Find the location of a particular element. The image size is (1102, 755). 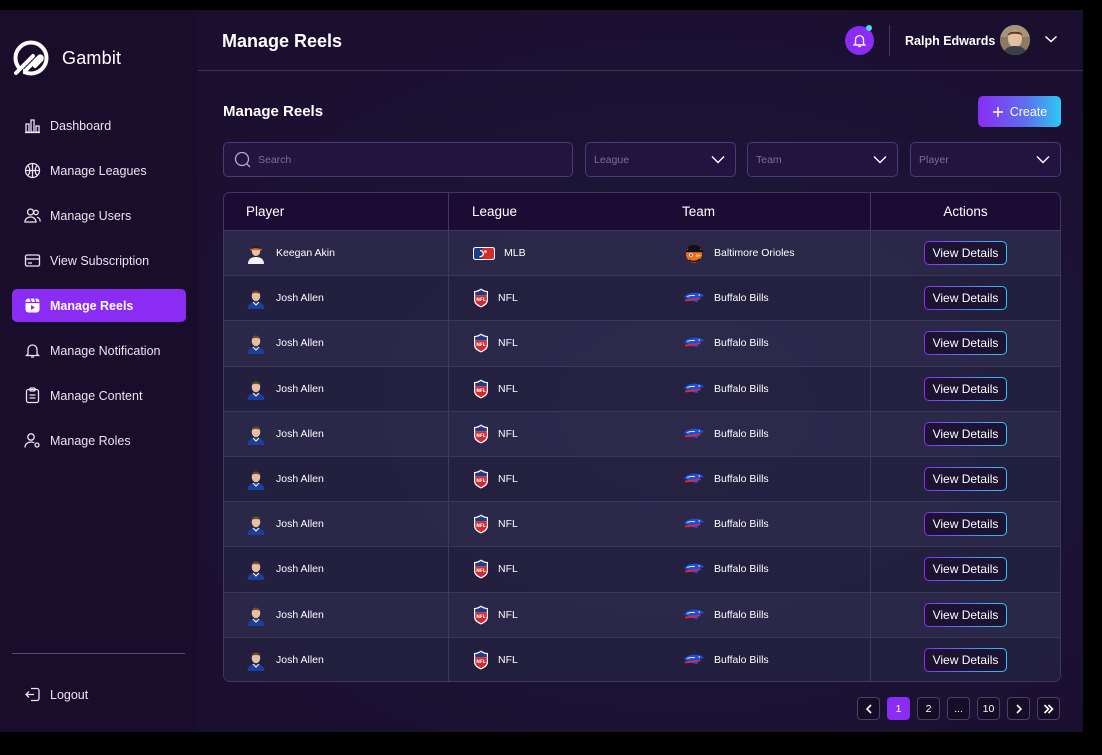

user-name: Ralph Edwards is located at coordinates (950, 41).